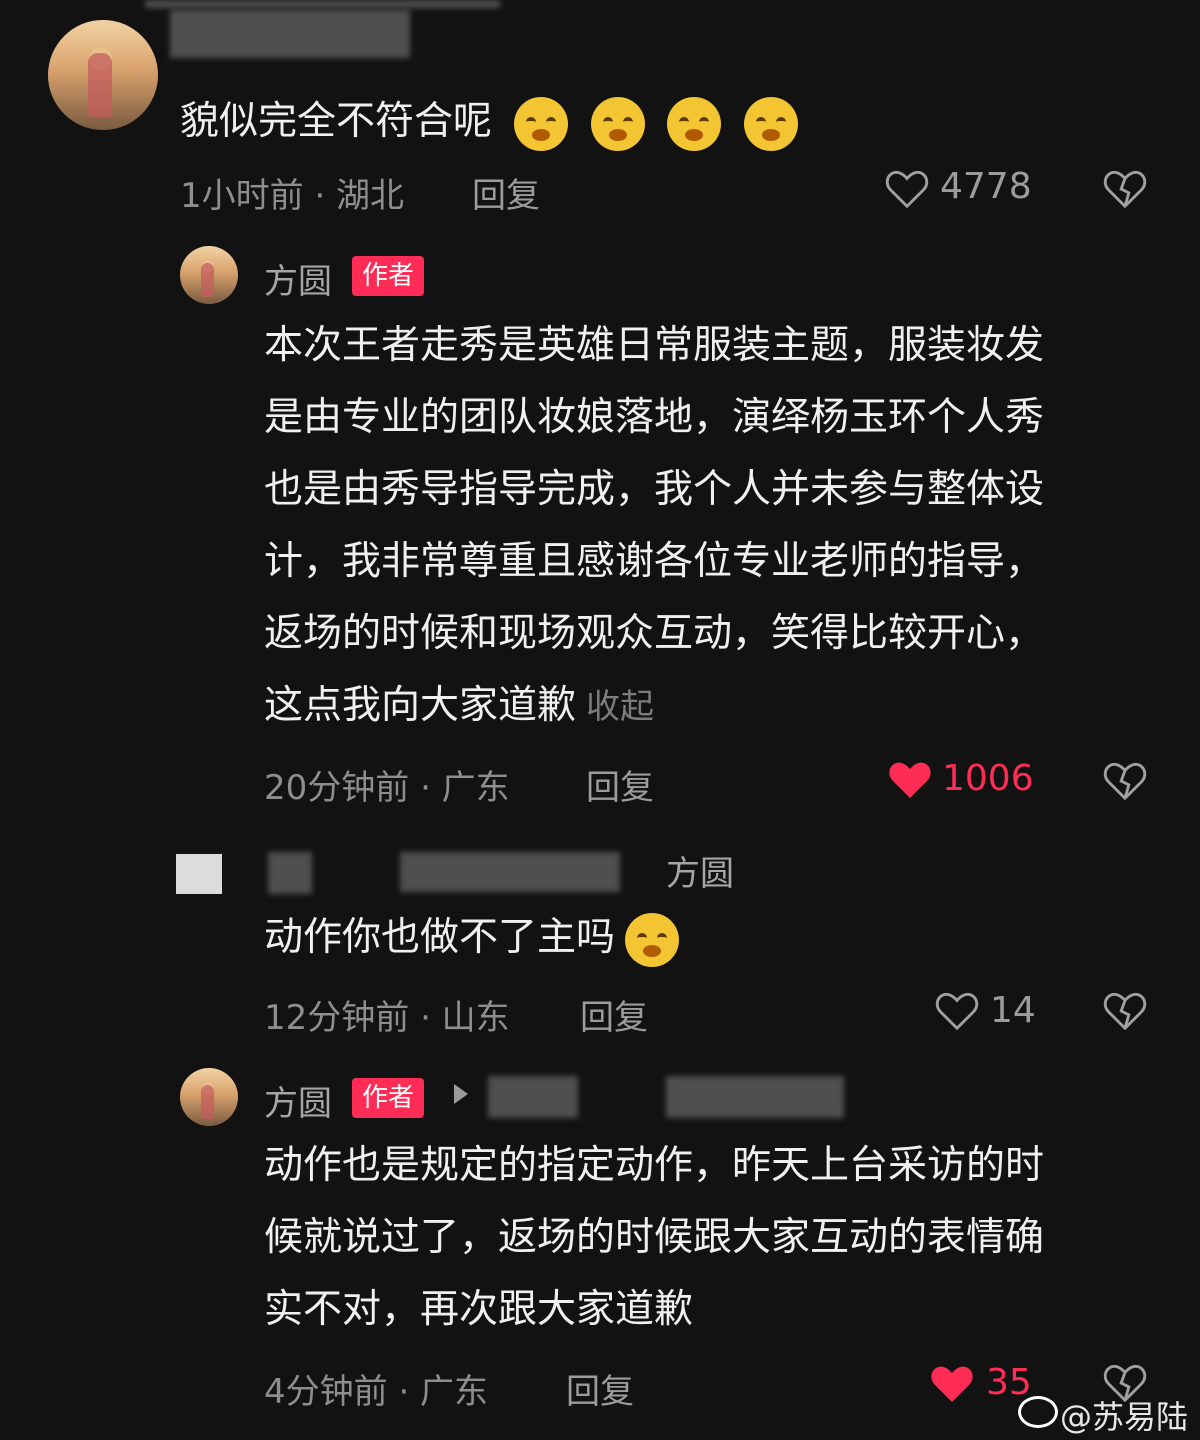 The image size is (1200, 1440). What do you see at coordinates (620, 707) in the screenshot?
I see `collapse-link: 收起` at bounding box center [620, 707].